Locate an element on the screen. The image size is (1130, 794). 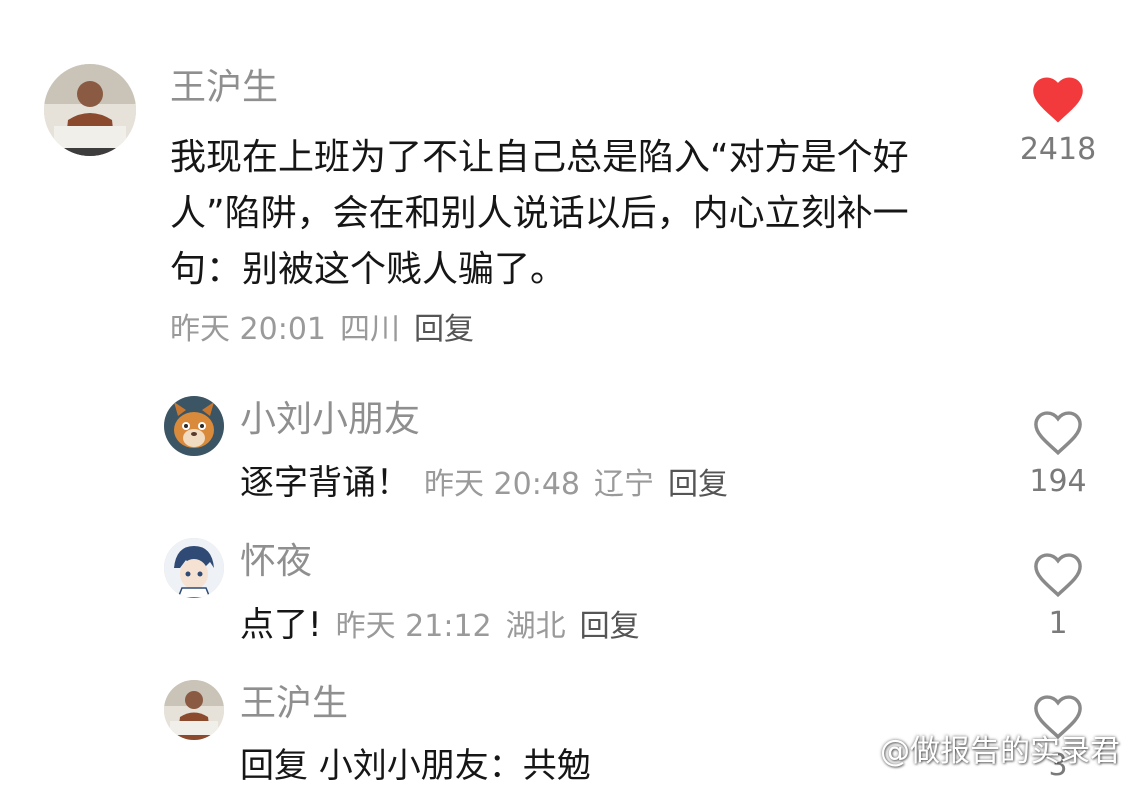
reply-2-line: 点了! 昨天 21:12 湖北 回复 is located at coordinates (440, 628).